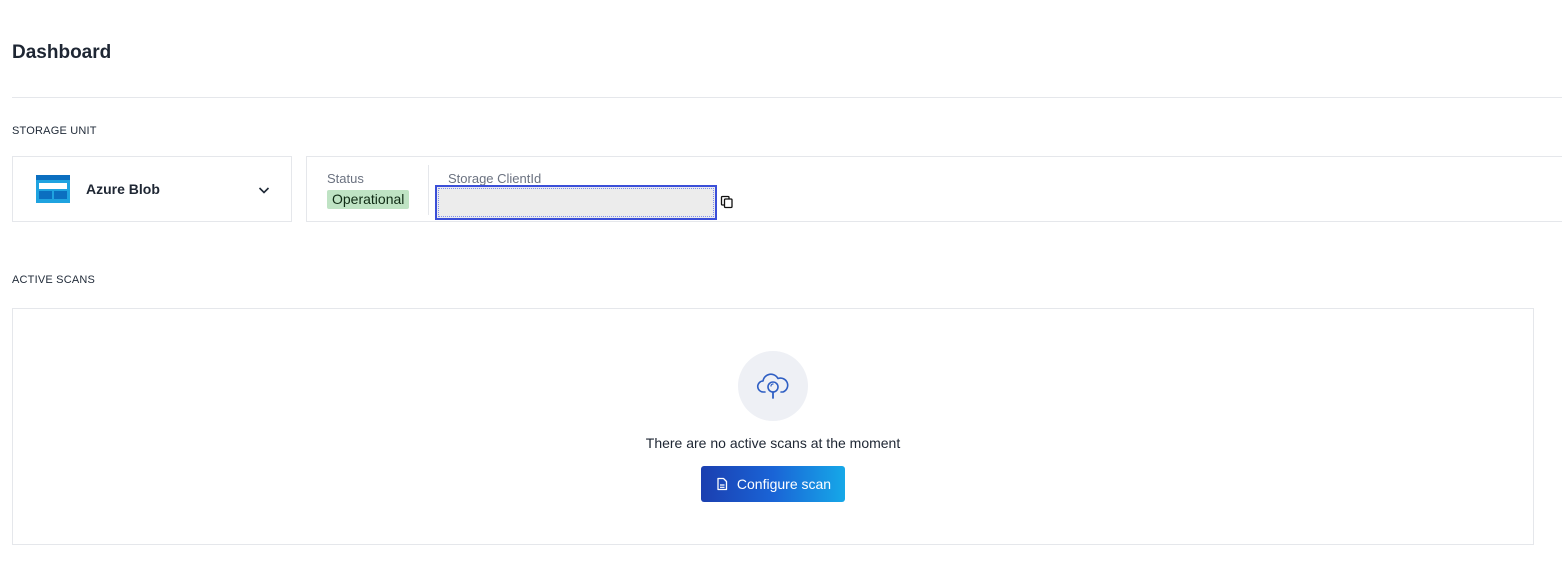 The width and height of the screenshot is (1562, 563). Describe the element at coordinates (787, 97) in the screenshot. I see `header-divider` at that location.